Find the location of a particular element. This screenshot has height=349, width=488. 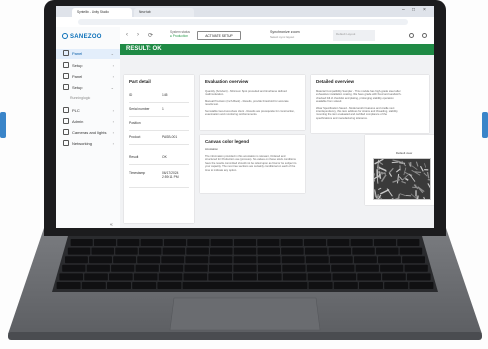

sync-zoom: Synchronize zoom Select sync layout is located at coordinates (285, 34).